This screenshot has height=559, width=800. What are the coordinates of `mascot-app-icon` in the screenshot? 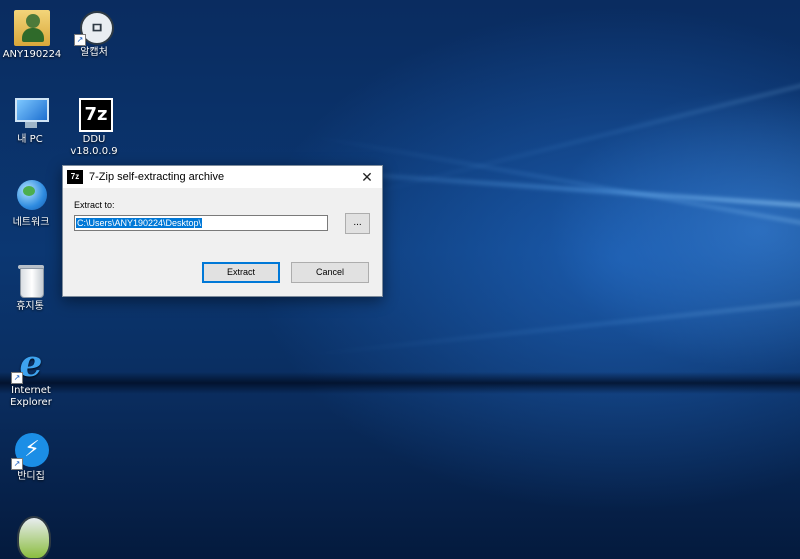 It's located at (32, 537).